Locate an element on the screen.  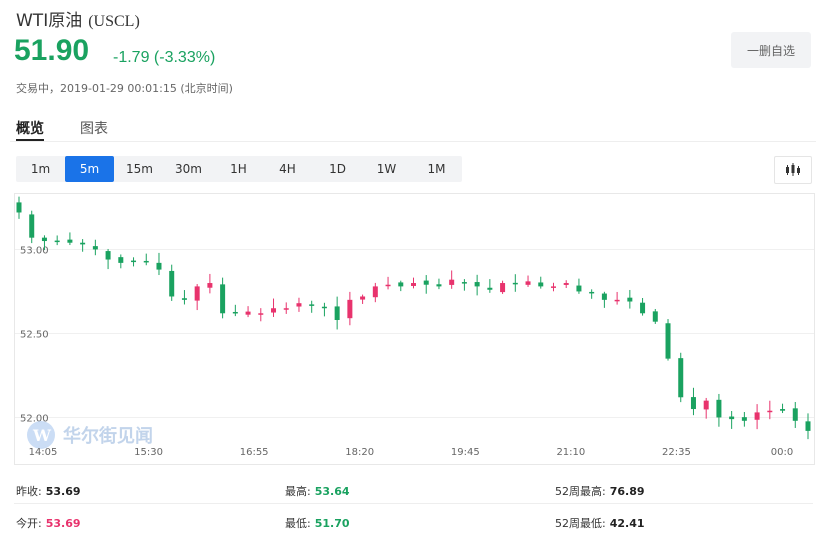
stat-value: 53.69 is located at coordinates (63, 491).